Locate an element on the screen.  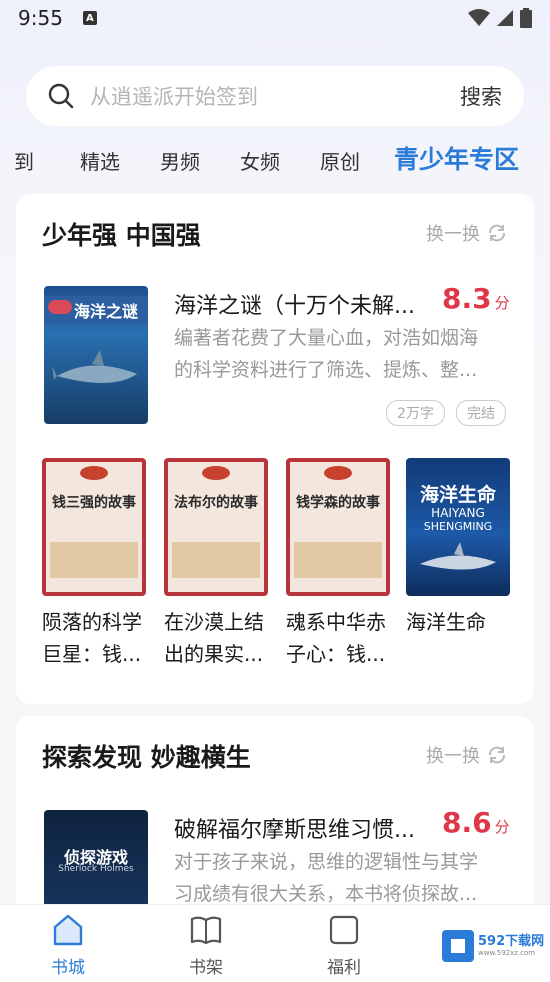
notification-icon: A is located at coordinates (89, 18).